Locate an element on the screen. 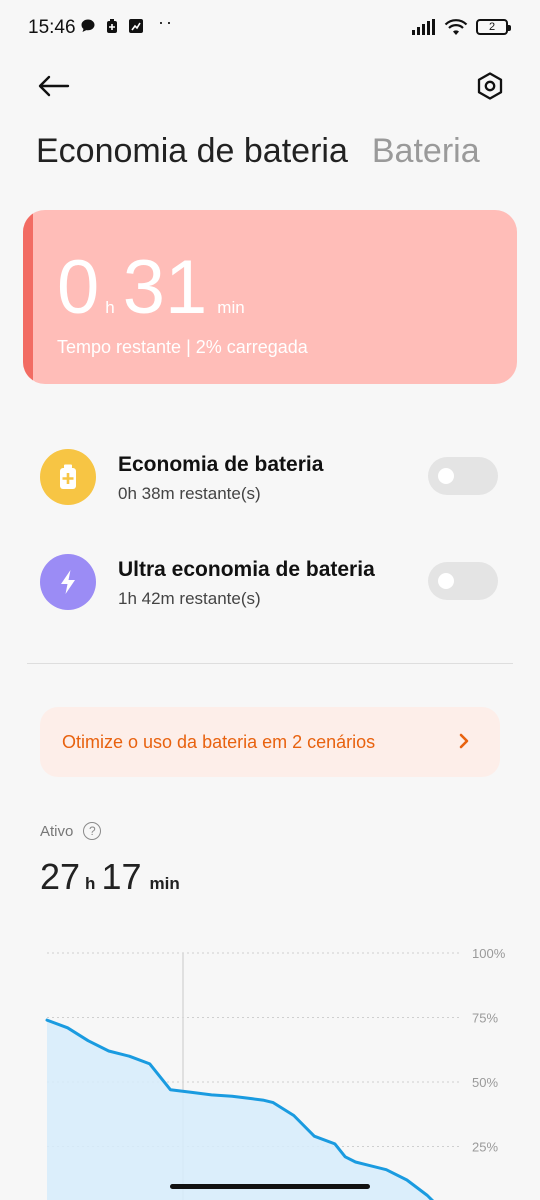 This screenshot has height=1200, width=540. remaining-hours: 0 is located at coordinates (78, 287).